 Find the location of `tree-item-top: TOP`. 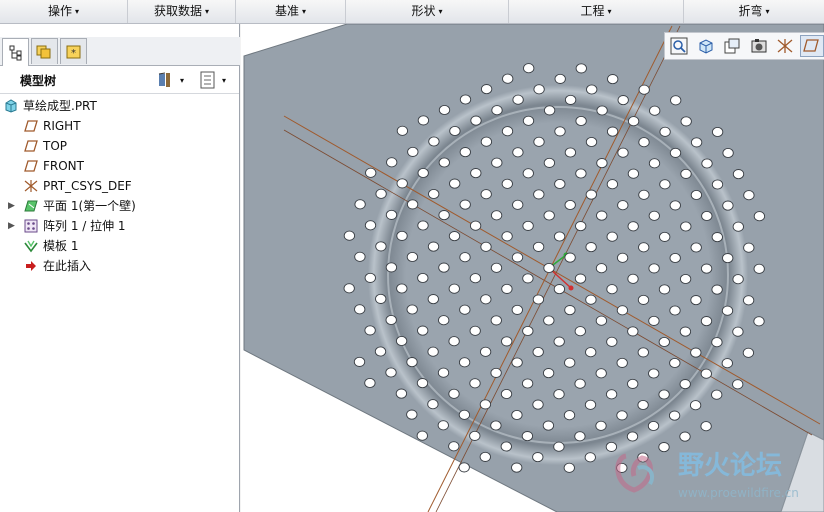

tree-item-top: TOP is located at coordinates (119, 146).